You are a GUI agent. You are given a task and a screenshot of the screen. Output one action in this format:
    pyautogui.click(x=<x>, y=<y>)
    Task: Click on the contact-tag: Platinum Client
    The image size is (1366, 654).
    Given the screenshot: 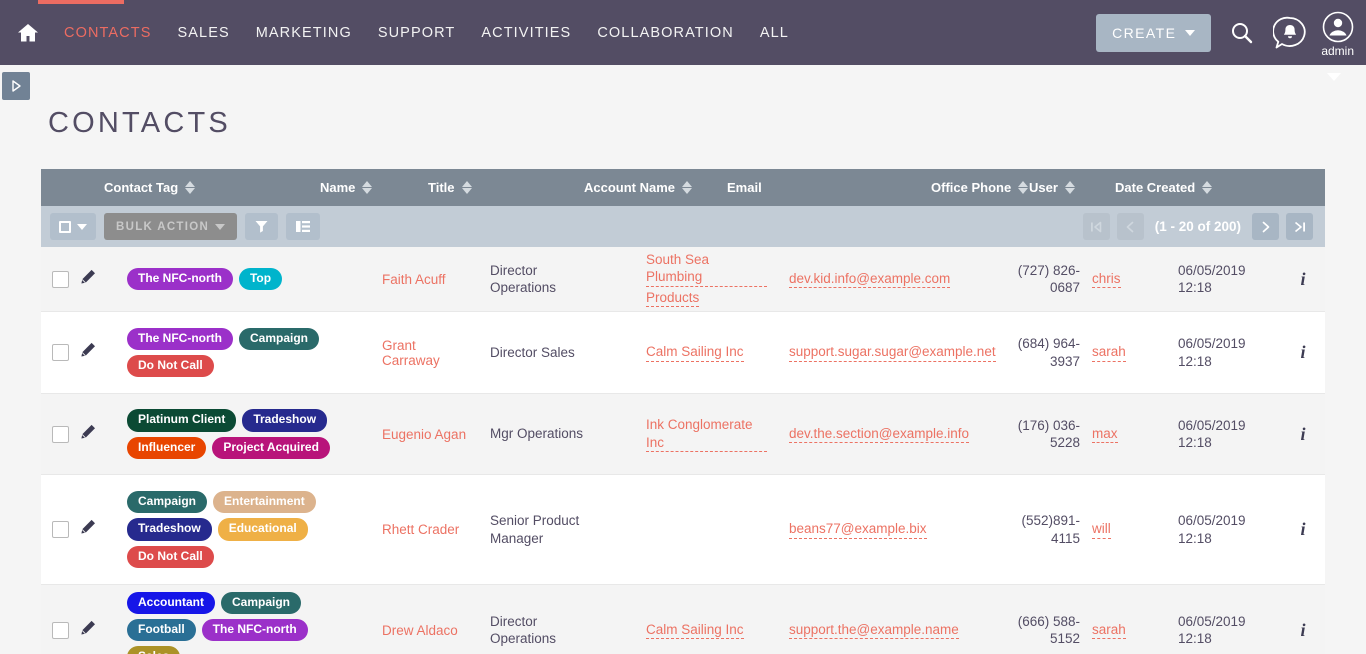 What is the action you would take?
    pyautogui.click(x=182, y=420)
    